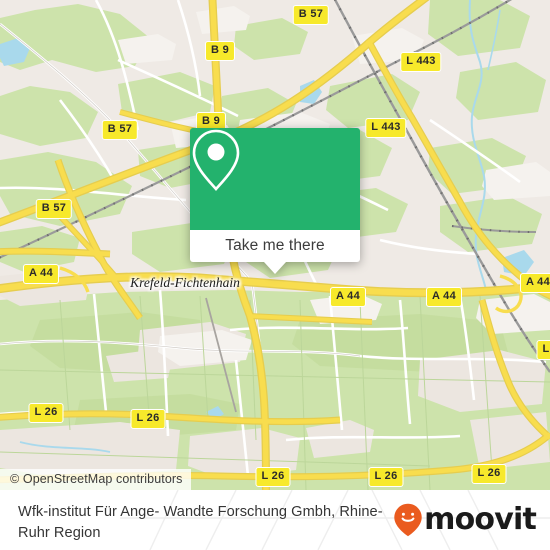  I want to click on take-me-there-label: Take me there, so click(275, 245).